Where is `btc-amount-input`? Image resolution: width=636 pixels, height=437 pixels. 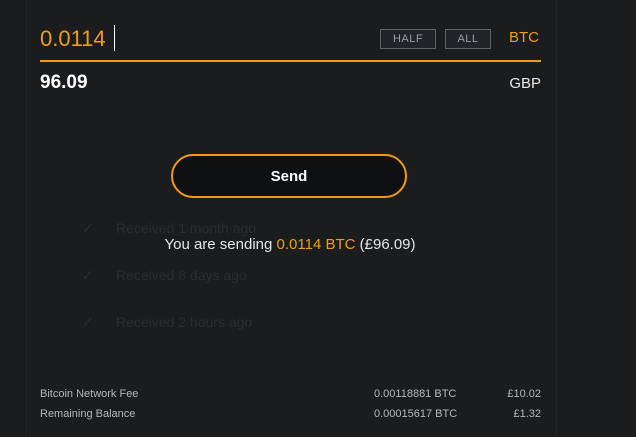 btc-amount-input is located at coordinates (190, 39).